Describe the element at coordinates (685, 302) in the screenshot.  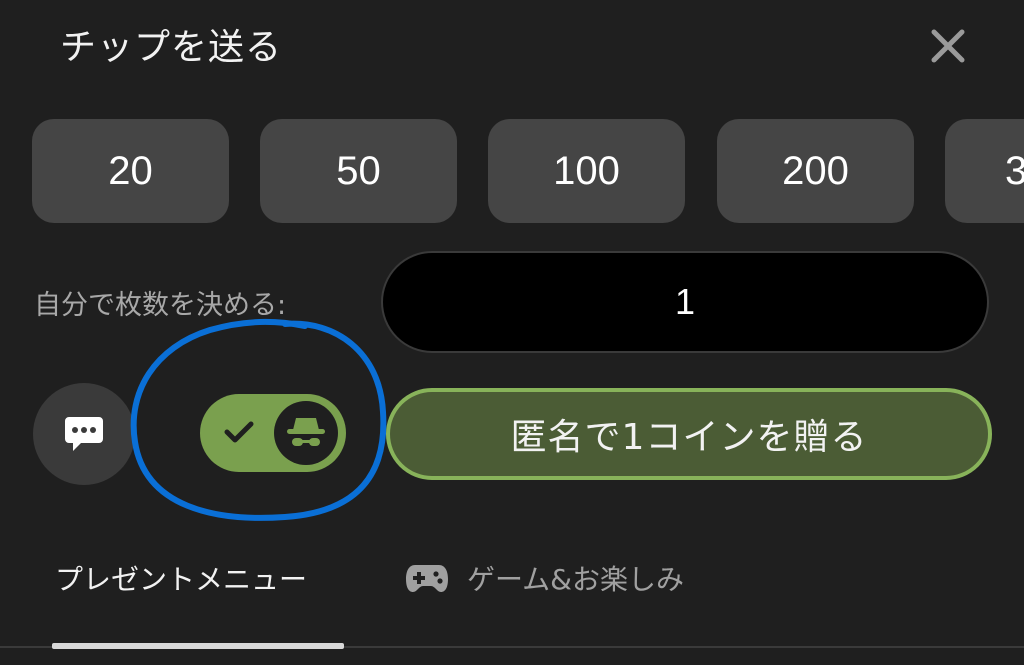
I see `custom-amount-input` at that location.